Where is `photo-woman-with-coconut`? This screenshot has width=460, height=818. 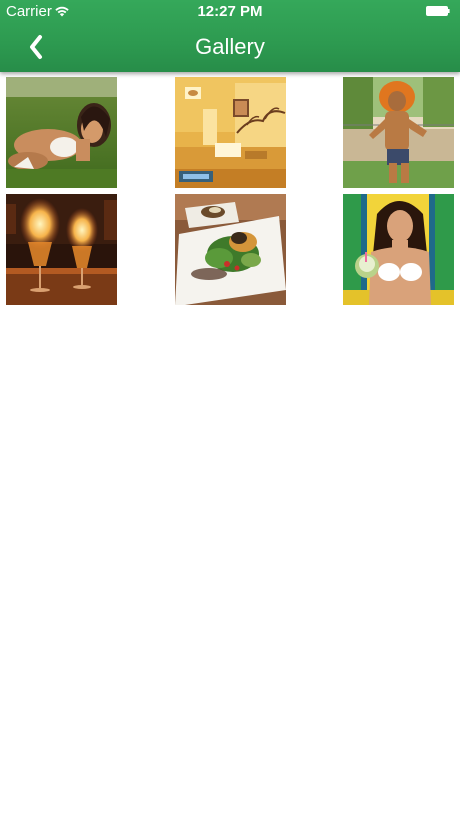
photo-woman-with-coconut is located at coordinates (398, 249).